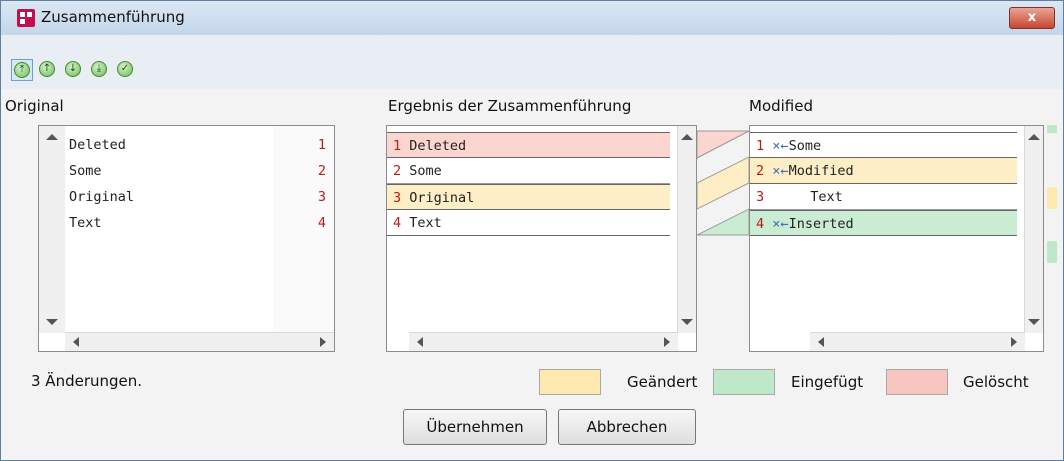 This screenshot has width=1064, height=461. I want to click on result-pane: 1 Deleted 2 Some 3 Original 4 Text, so click(541, 238).